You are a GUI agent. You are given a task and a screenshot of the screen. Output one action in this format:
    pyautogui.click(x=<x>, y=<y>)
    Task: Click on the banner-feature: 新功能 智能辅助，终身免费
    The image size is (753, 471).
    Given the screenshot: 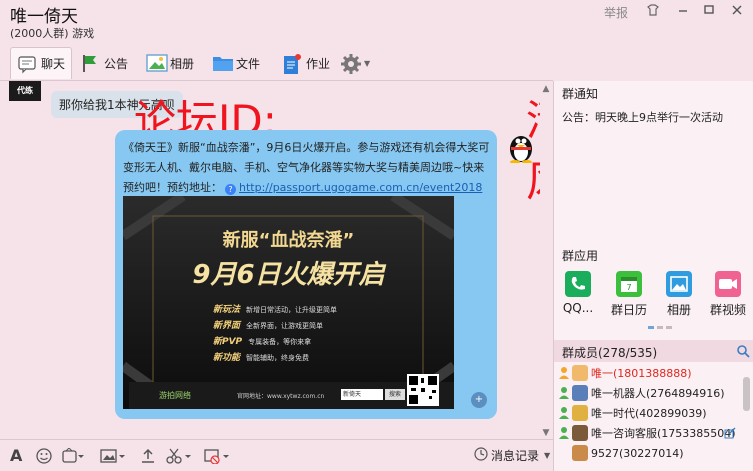 What is the action you would take?
    pyautogui.click(x=261, y=358)
    